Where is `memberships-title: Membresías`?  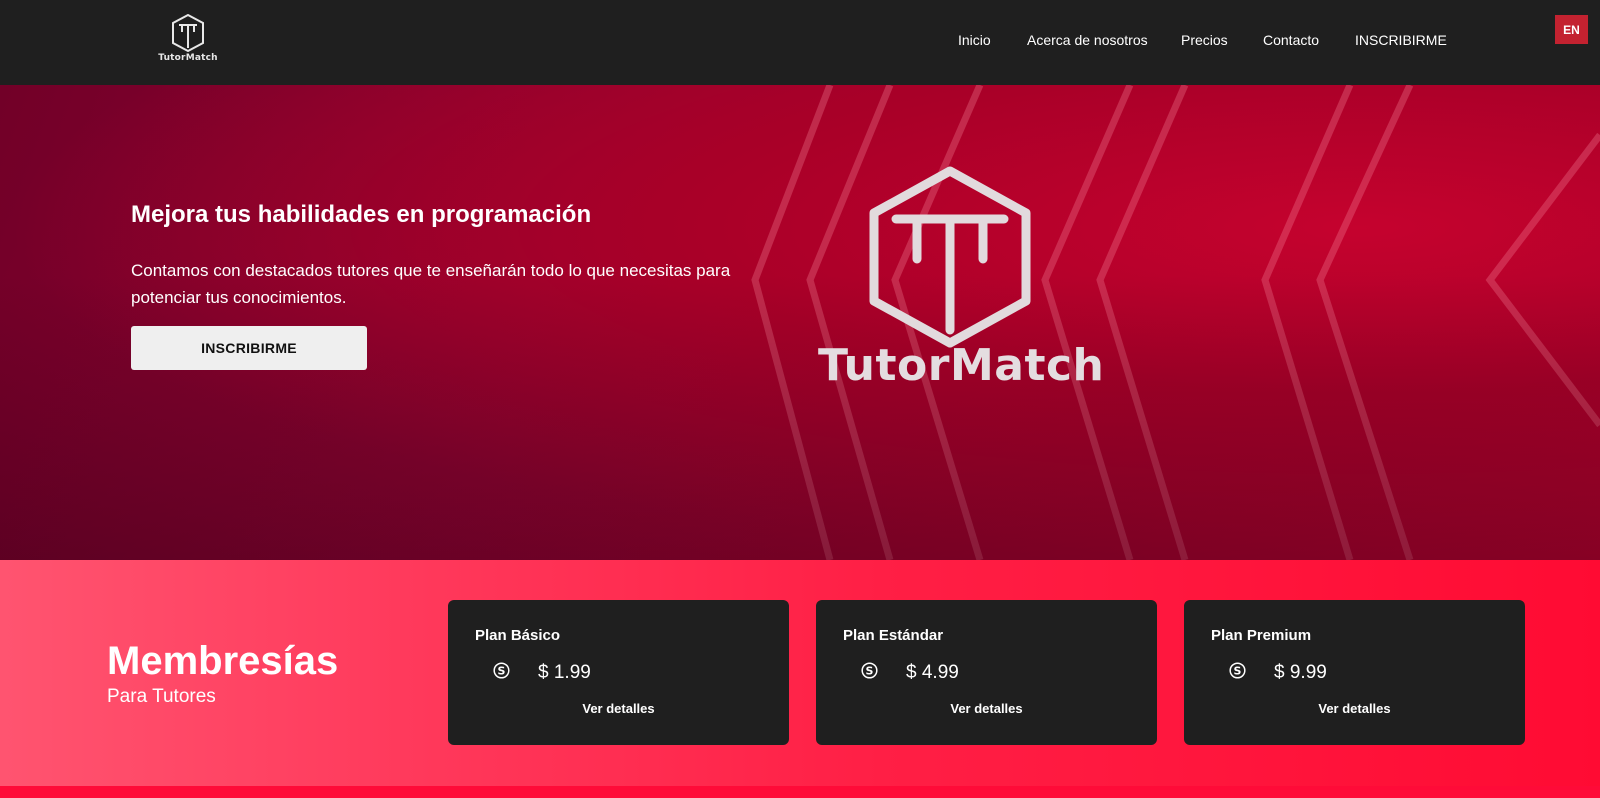 memberships-title: Membresías is located at coordinates (223, 661).